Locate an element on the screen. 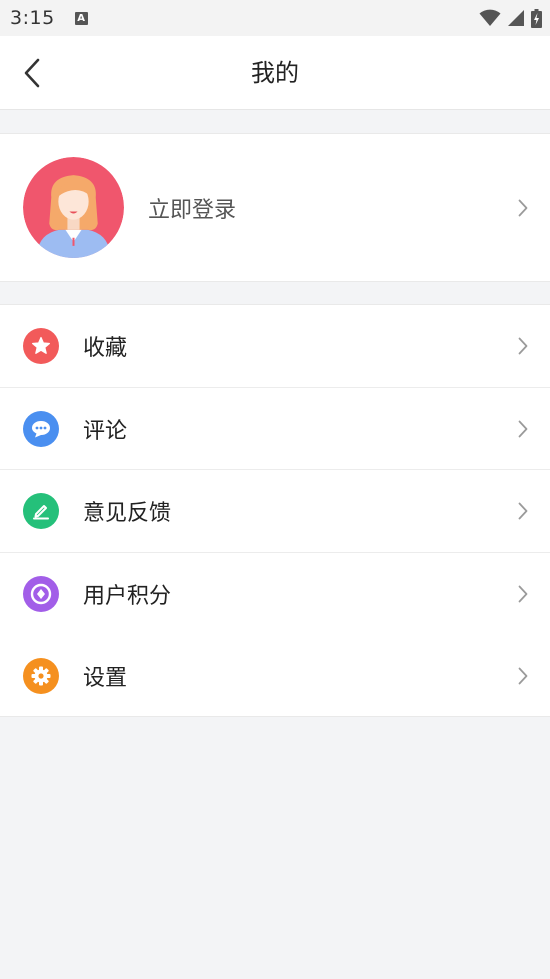 This screenshot has width=550, height=979. menu-item-favorites: 收藏 is located at coordinates (275, 346).